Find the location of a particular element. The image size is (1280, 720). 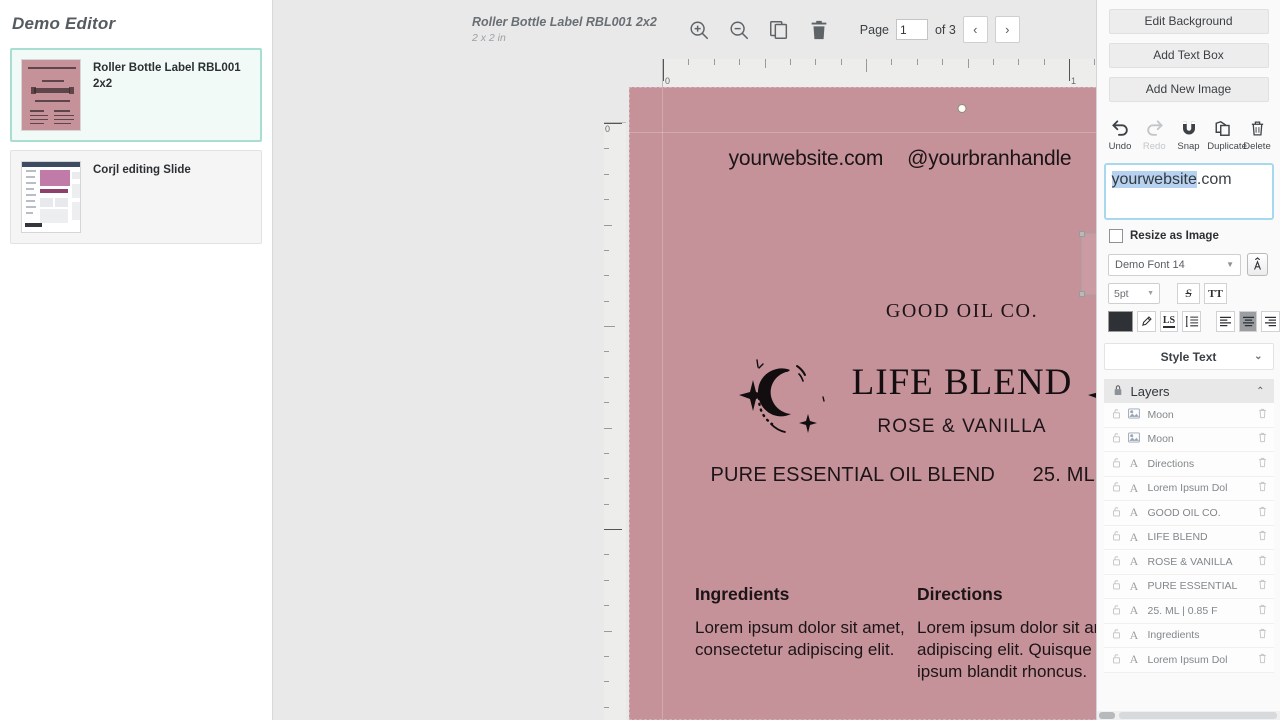

horizontal-scrollbar is located at coordinates (1188, 715).